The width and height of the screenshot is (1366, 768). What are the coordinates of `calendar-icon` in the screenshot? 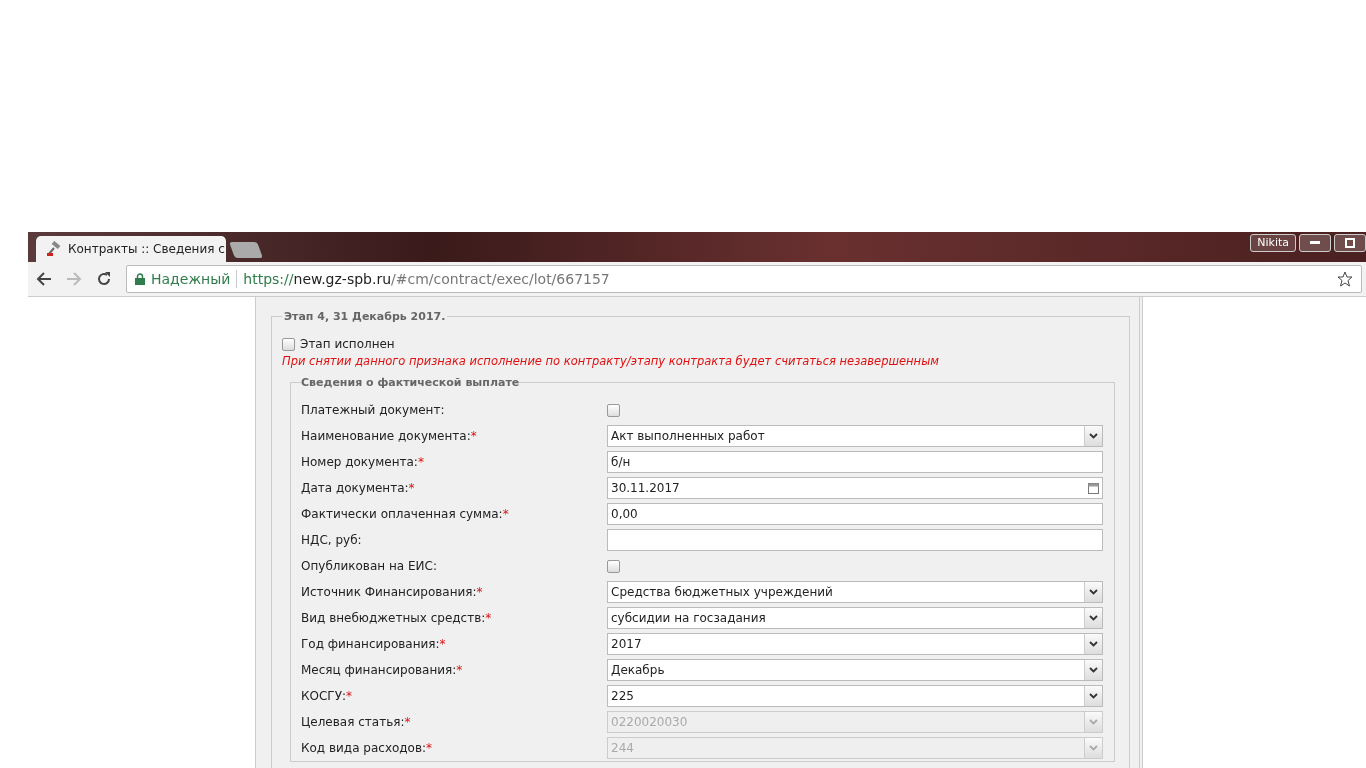 It's located at (1093, 488).